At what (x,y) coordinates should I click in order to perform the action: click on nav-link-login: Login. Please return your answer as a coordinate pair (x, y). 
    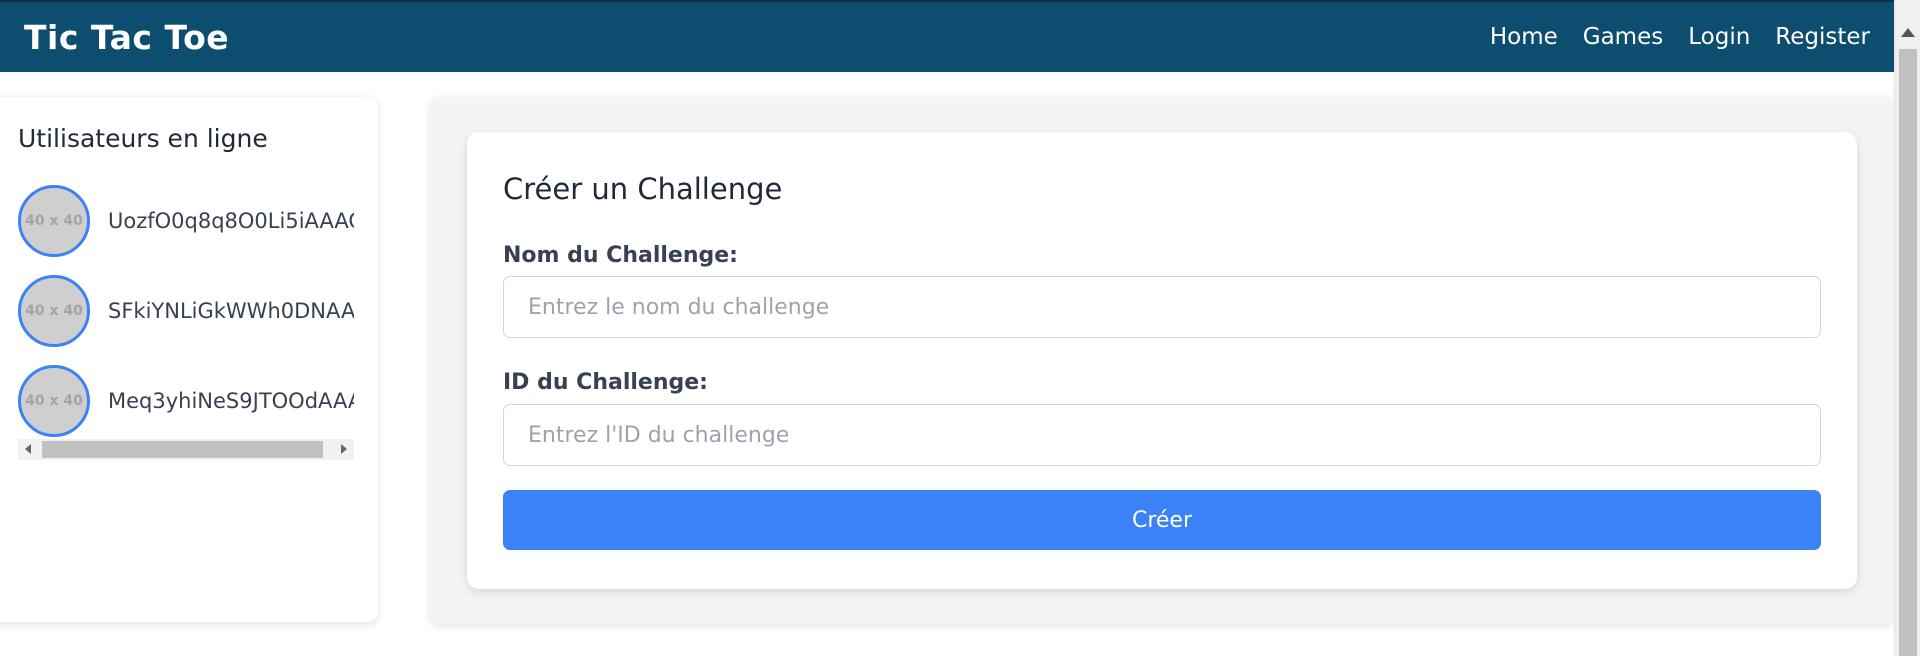
    Looking at the image, I should click on (1719, 37).